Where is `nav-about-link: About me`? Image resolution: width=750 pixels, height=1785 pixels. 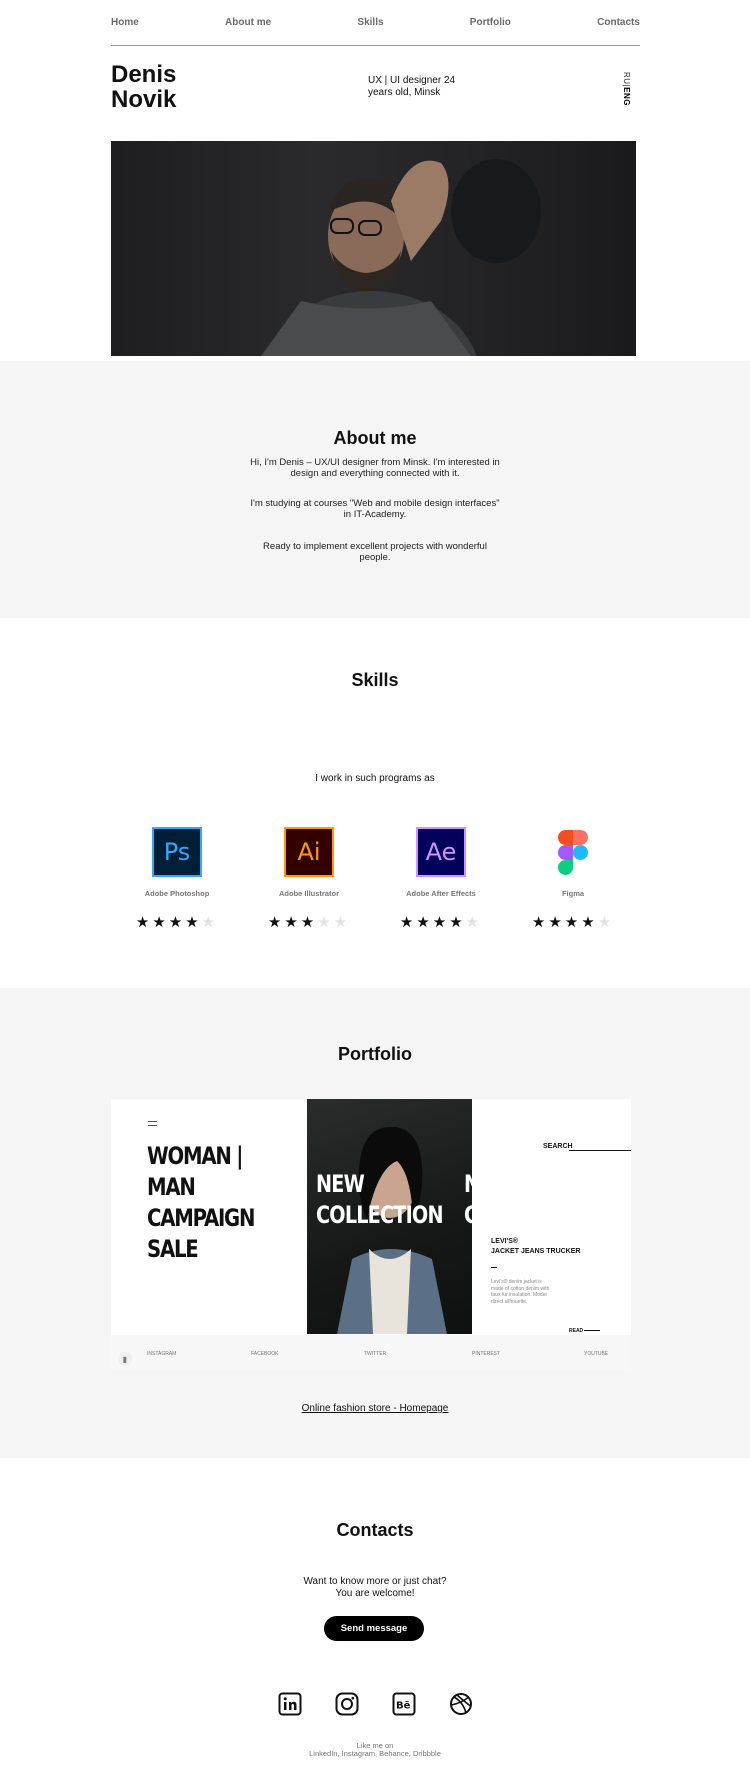 nav-about-link: About me is located at coordinates (248, 22).